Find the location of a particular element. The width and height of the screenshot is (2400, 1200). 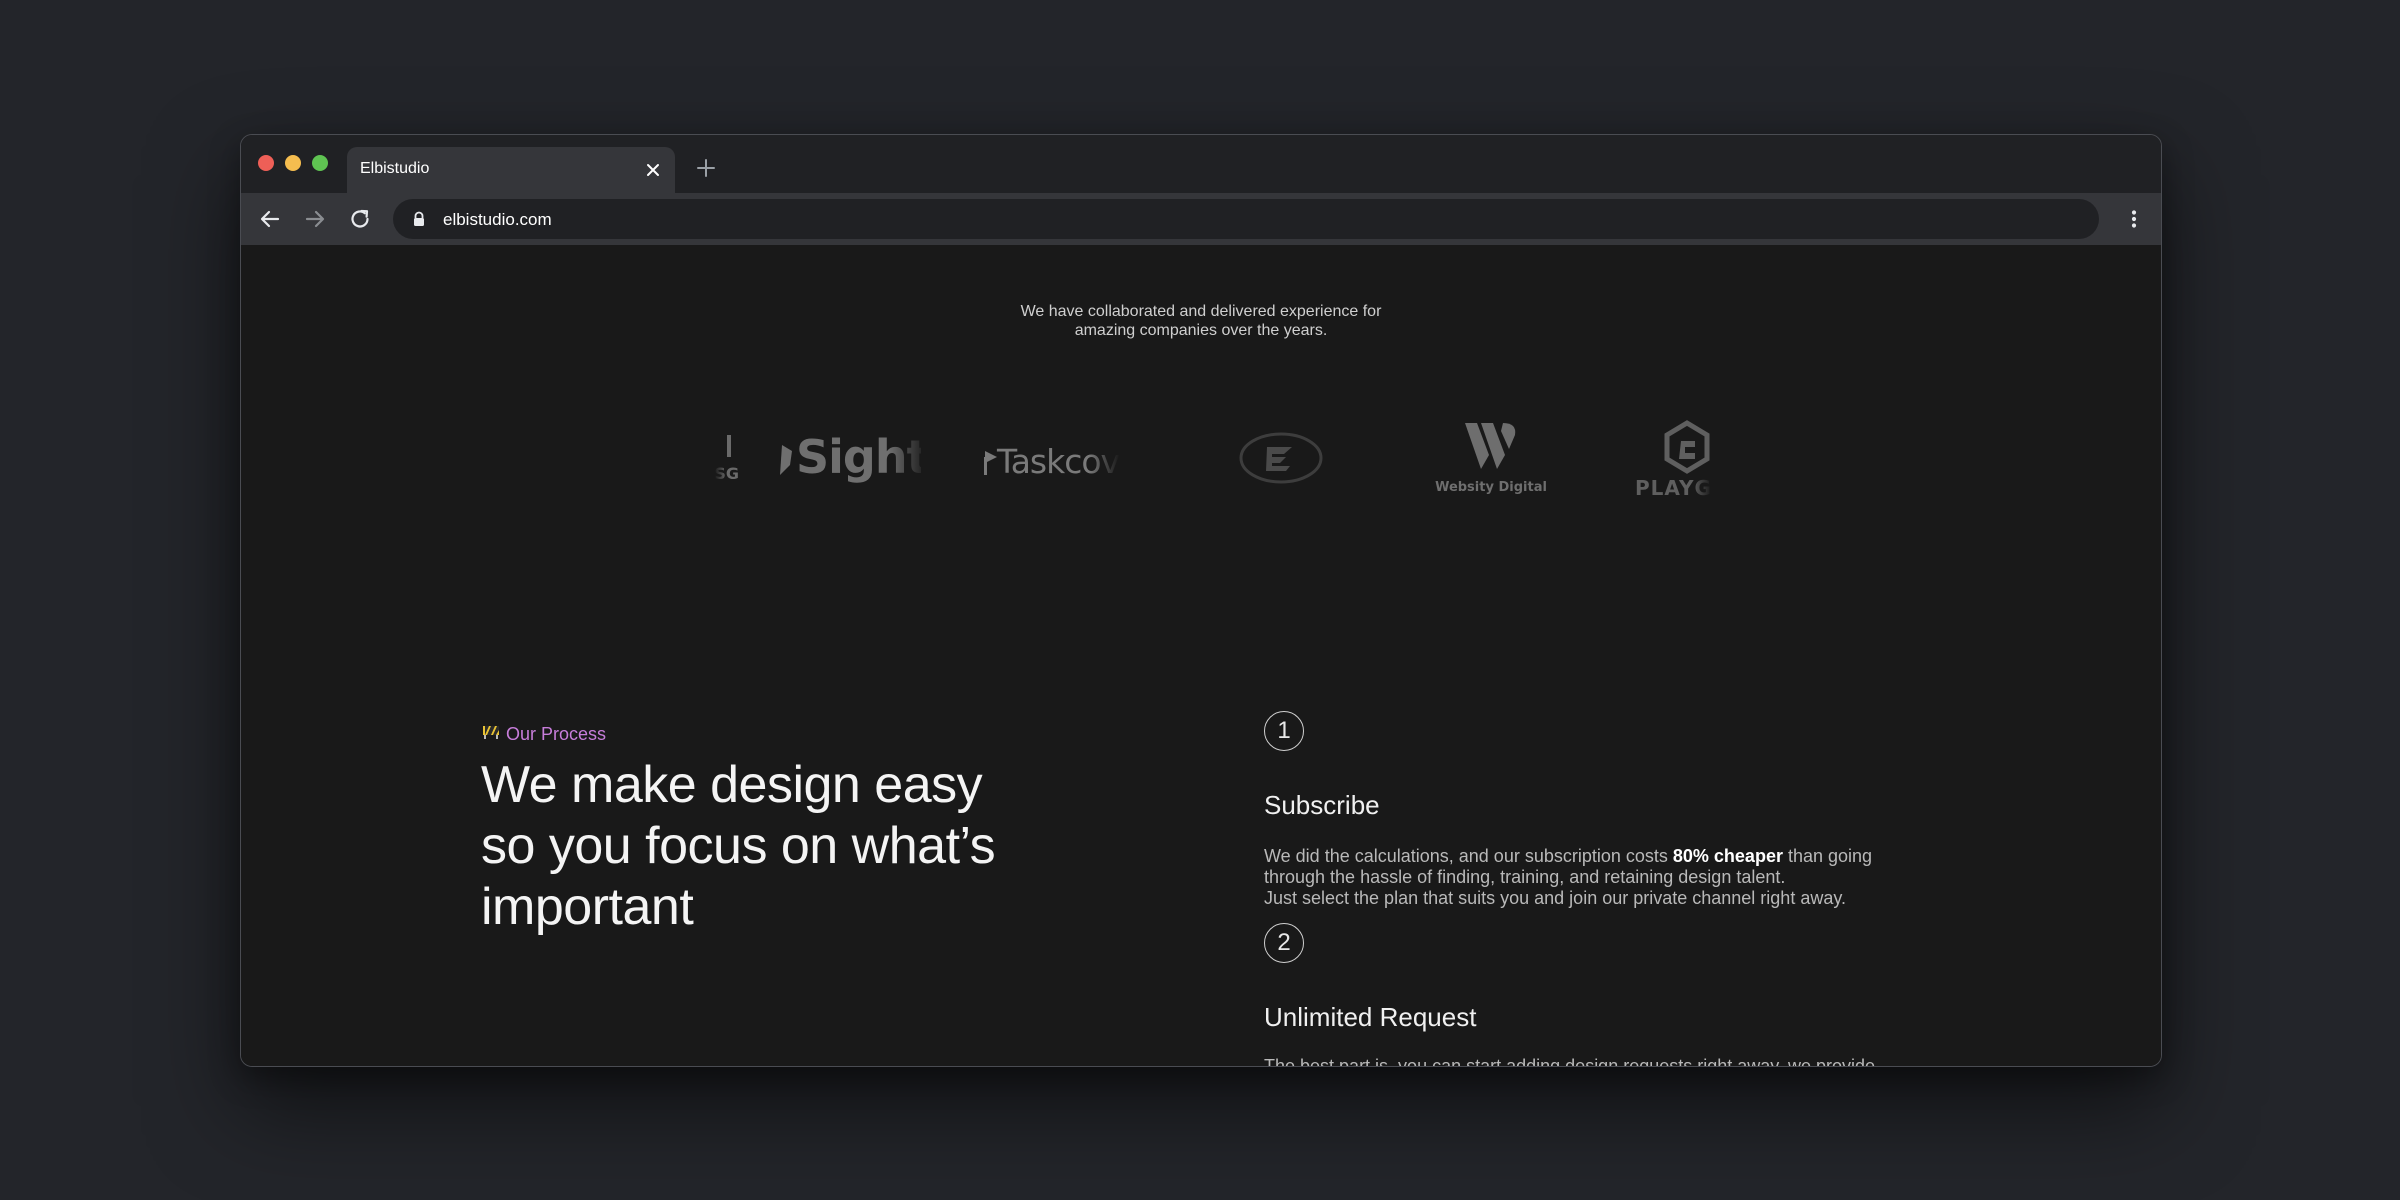

client-logos-strip: SG Sight Taskcov Websity Digital PLAYG is located at coordinates (1202, 455).